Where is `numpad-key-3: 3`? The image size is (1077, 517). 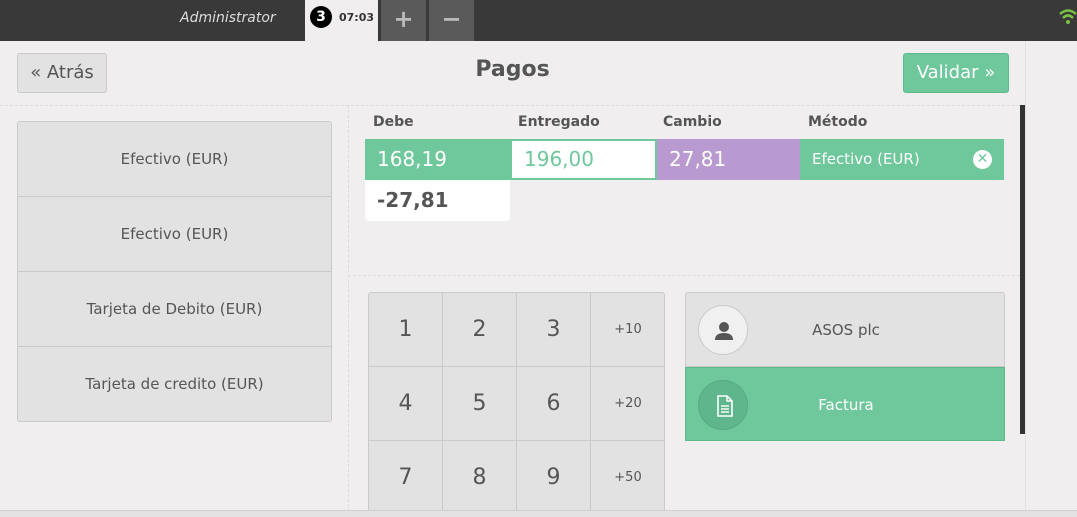 numpad-key-3: 3 is located at coordinates (554, 330).